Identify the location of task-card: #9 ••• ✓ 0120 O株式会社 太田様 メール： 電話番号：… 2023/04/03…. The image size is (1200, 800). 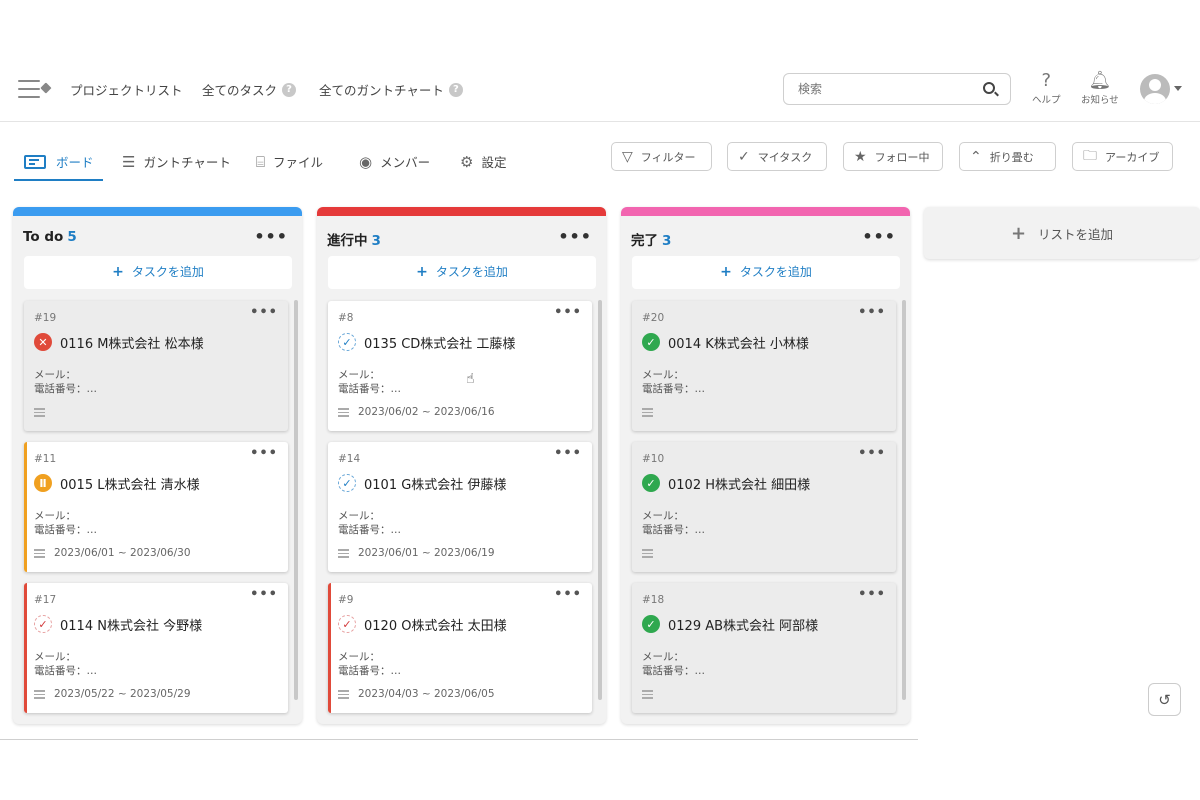
(460, 648).